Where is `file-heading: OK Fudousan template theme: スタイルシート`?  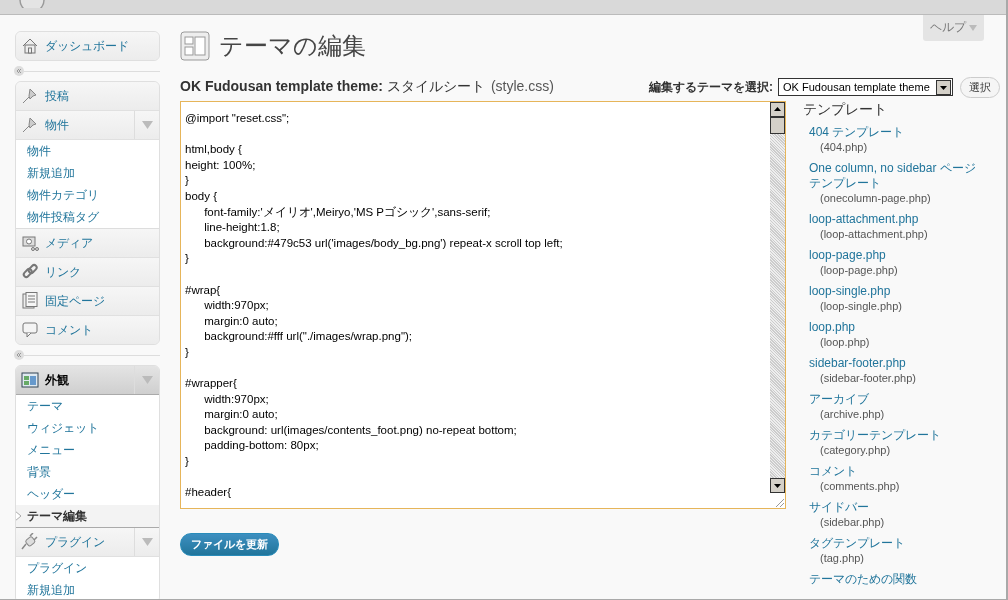
file-heading: OK Fudousan template theme: スタイルシート is located at coordinates (332, 86).